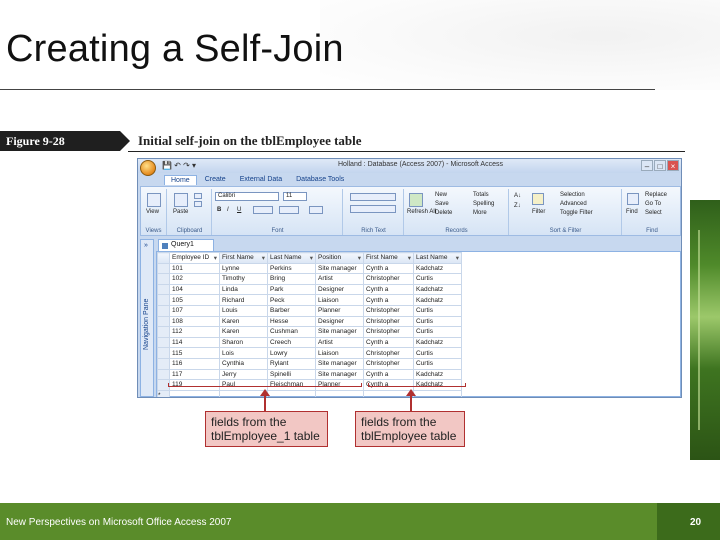  I want to click on save-record-button: Save, so click(442, 204).